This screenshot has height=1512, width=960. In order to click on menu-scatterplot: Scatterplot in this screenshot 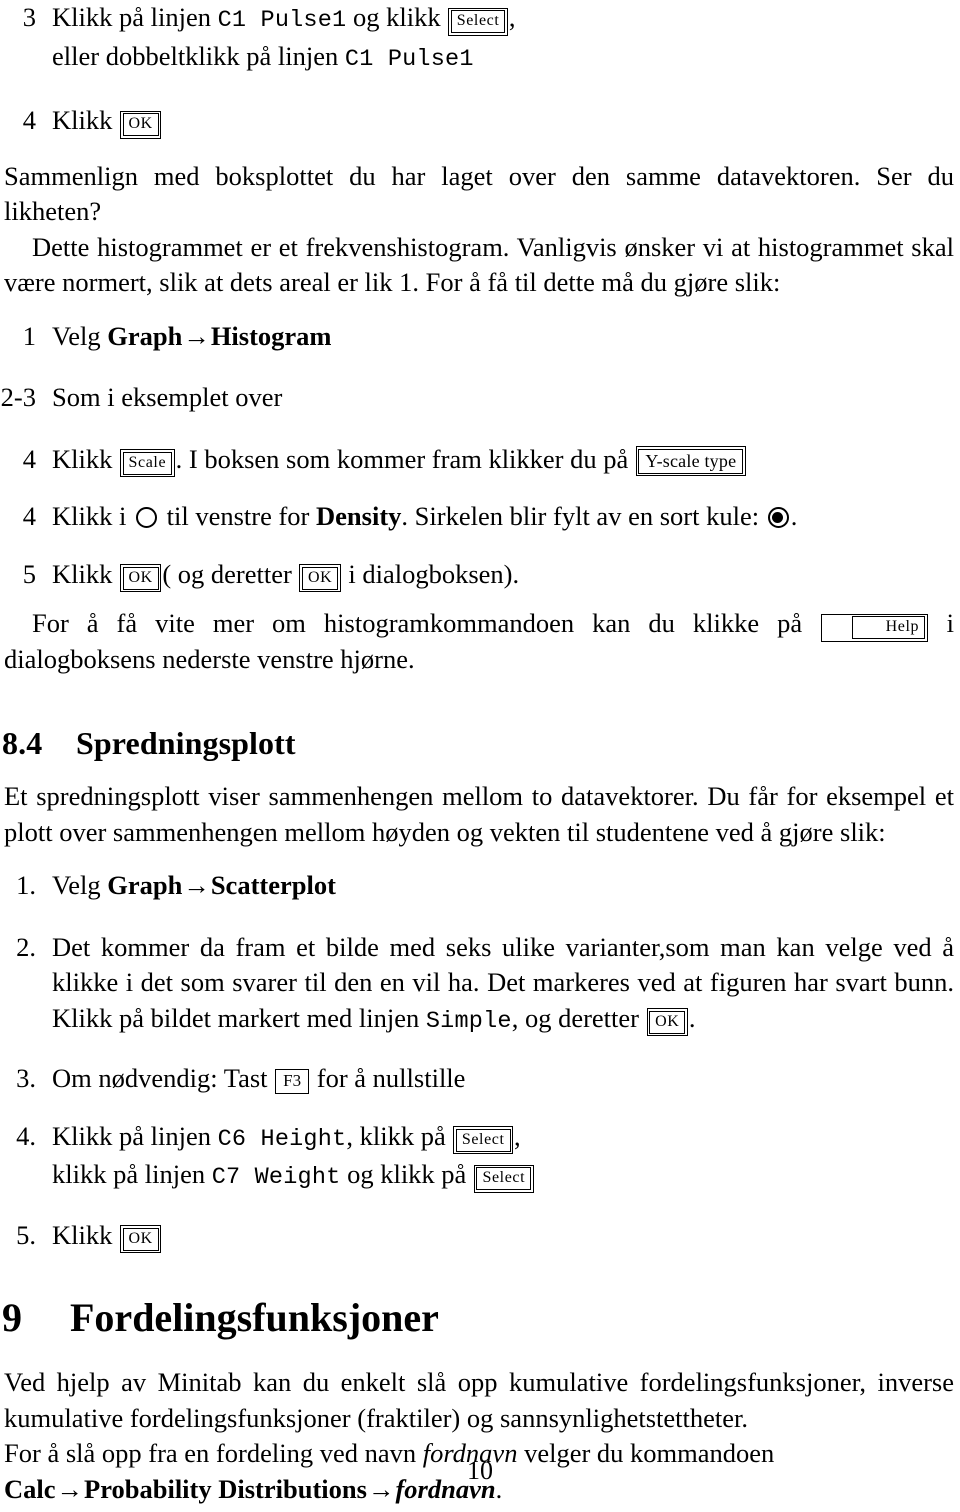, I will do `click(273, 885)`.